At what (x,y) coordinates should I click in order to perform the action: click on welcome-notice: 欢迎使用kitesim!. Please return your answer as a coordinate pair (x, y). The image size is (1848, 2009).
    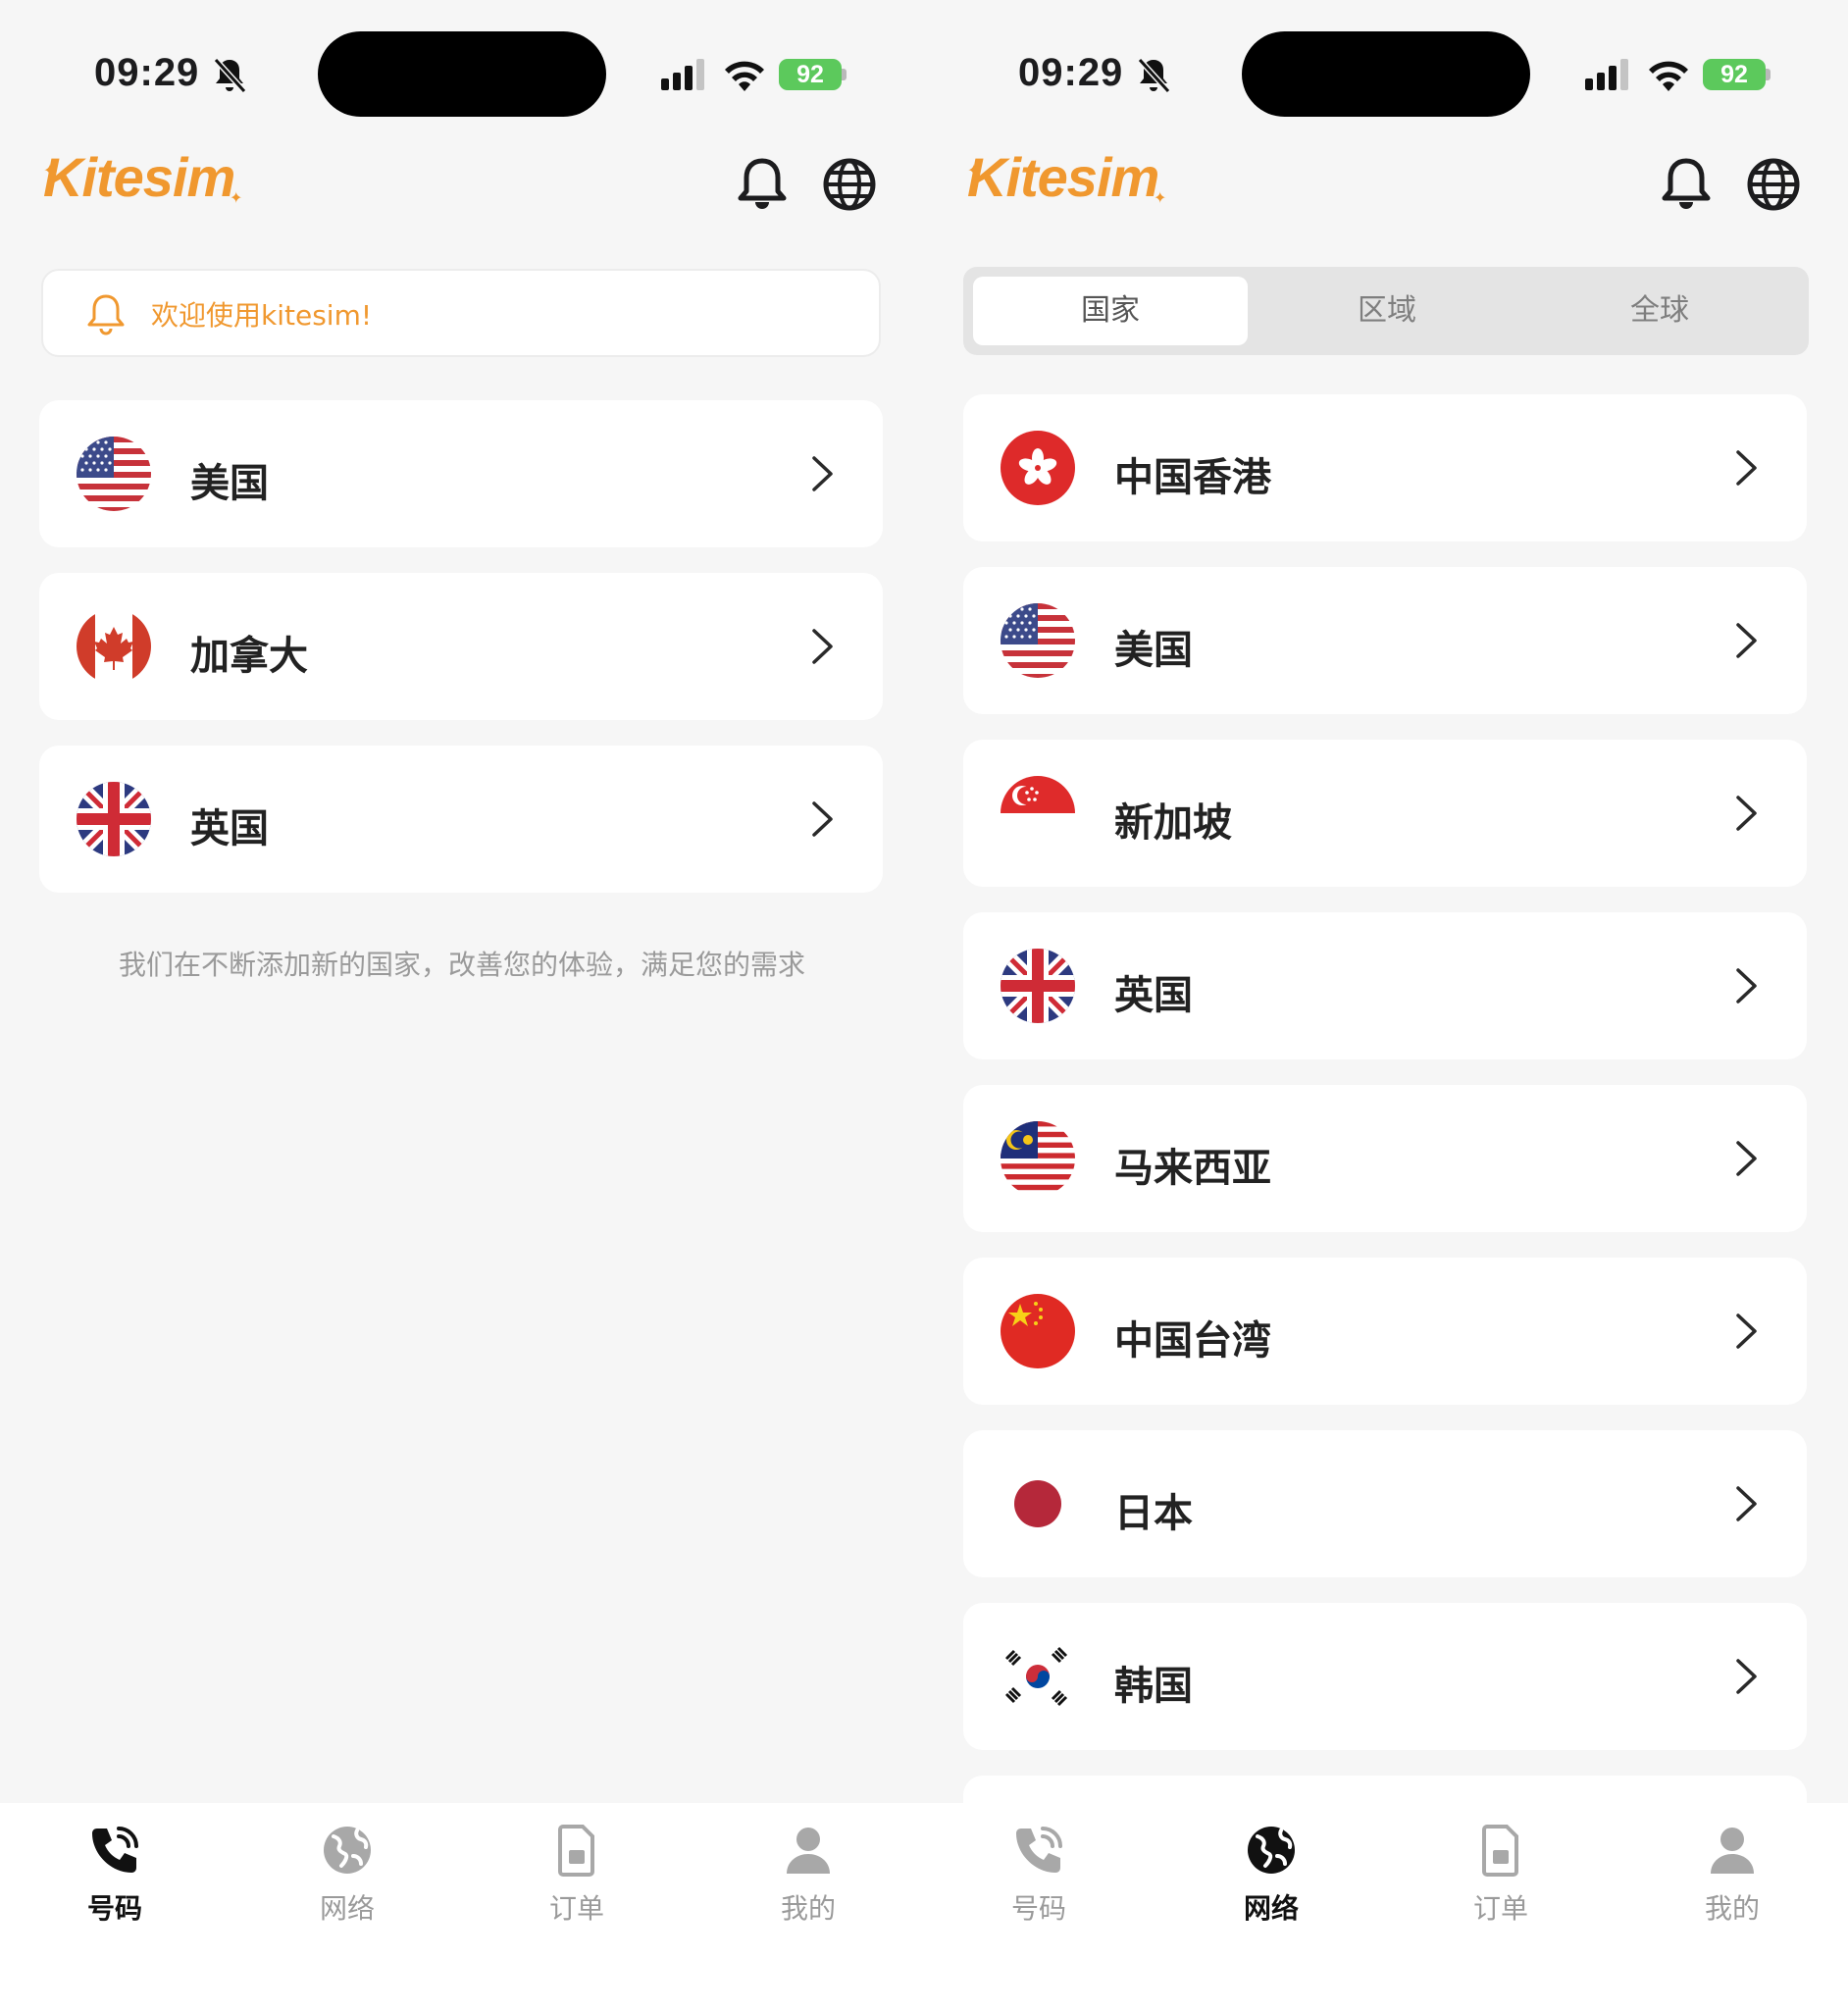
    Looking at the image, I should click on (461, 313).